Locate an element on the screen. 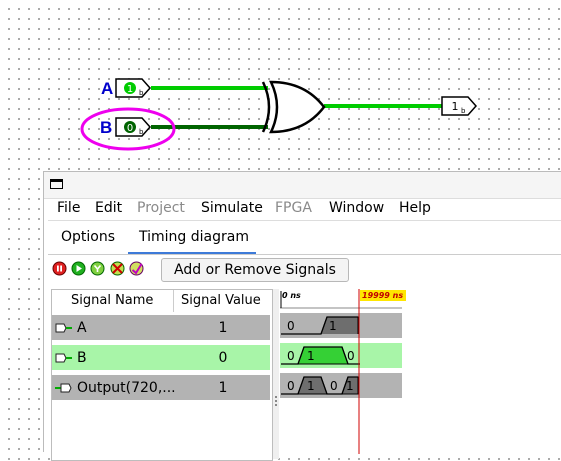 The height and width of the screenshot is (461, 561). wave-out-value-3: 1 is located at coordinates (350, 386).